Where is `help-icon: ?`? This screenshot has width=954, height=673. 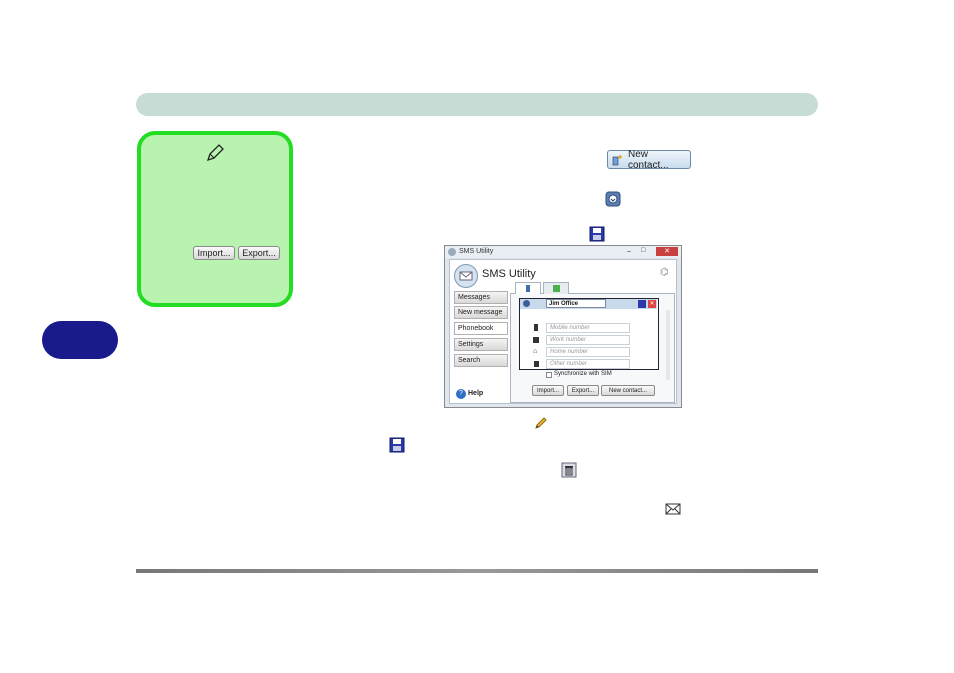
help-icon: ? is located at coordinates (461, 394).